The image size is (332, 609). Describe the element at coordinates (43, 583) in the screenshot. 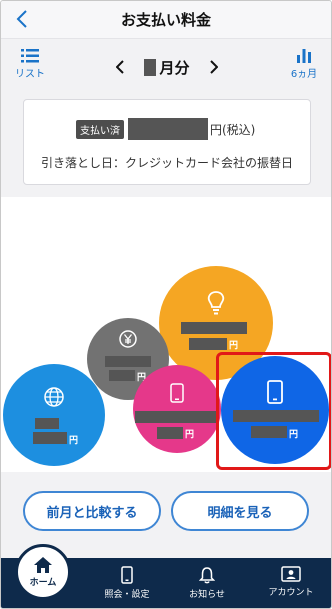

I see `nav-home-label: ホーム` at that location.